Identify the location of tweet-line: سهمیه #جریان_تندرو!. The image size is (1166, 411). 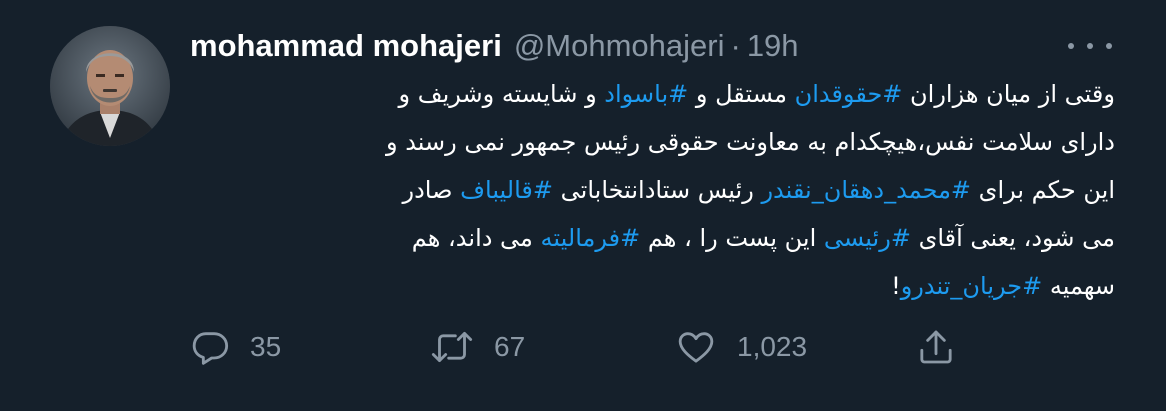
(652, 286).